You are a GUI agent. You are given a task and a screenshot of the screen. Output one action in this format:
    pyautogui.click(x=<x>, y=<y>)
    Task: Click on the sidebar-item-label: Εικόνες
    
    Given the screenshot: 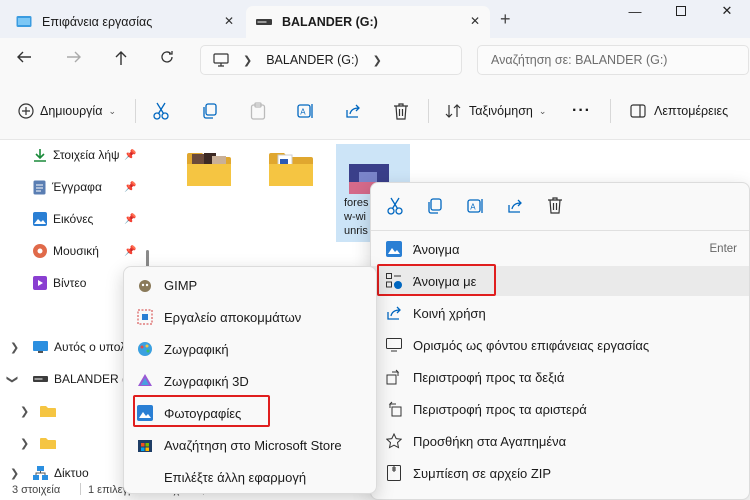 What is the action you would take?
    pyautogui.click(x=73, y=219)
    